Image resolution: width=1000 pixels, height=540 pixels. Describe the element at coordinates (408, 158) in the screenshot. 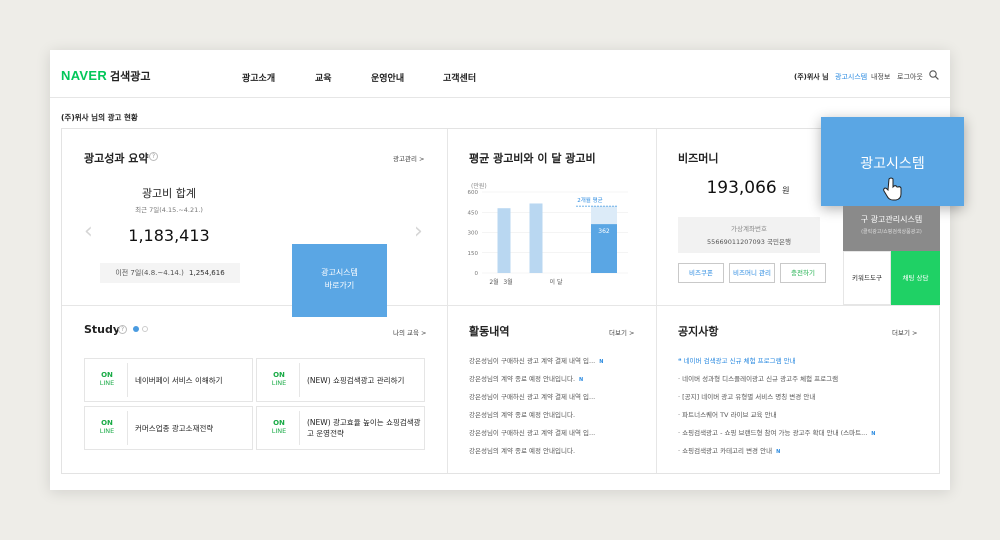

I see `ad-manage-link: 광고관리 >` at that location.